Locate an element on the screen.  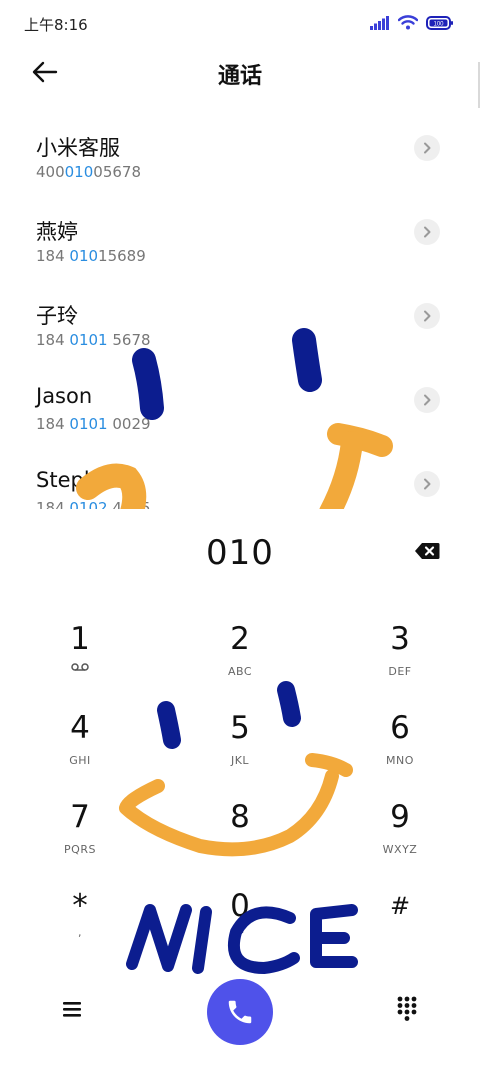
phone-icon is located at coordinates (240, 1012).